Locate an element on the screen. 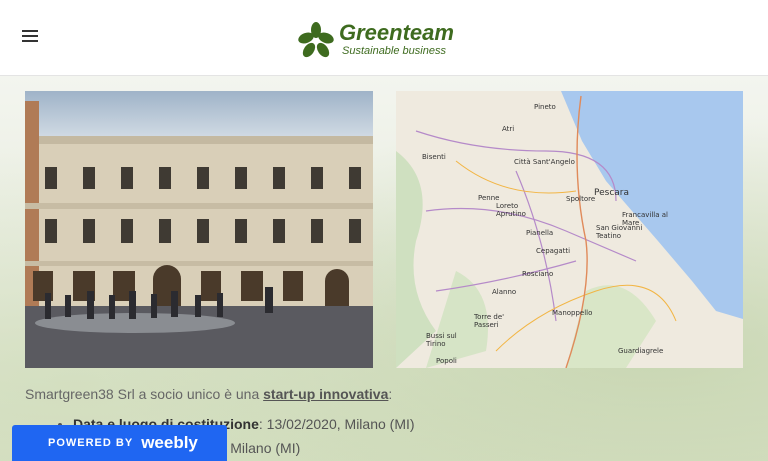 The height and width of the screenshot is (461, 768). site-logo: Greenteam Sustainable business is located at coordinates (386, 40).